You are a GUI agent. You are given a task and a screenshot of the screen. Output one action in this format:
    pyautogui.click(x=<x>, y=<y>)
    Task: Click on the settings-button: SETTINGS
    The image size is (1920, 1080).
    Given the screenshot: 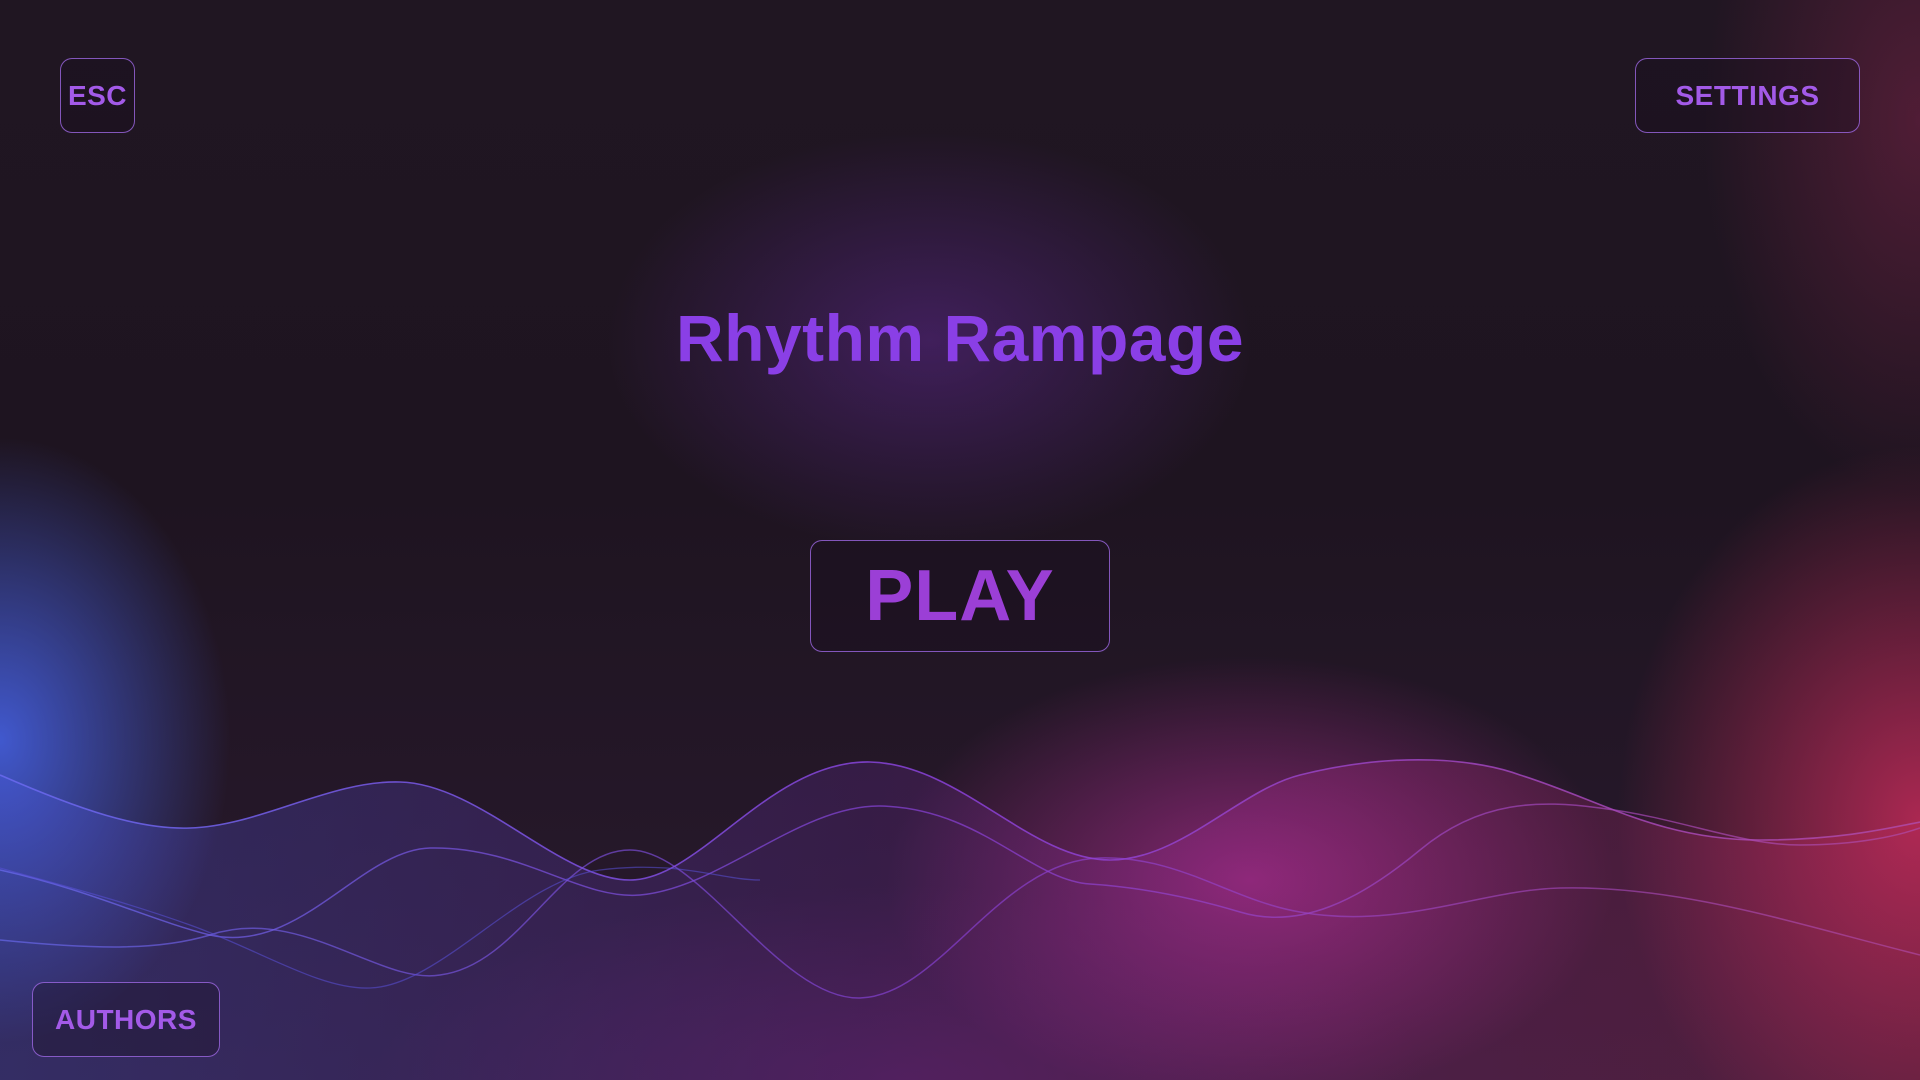 What is the action you would take?
    pyautogui.click(x=1747, y=95)
    